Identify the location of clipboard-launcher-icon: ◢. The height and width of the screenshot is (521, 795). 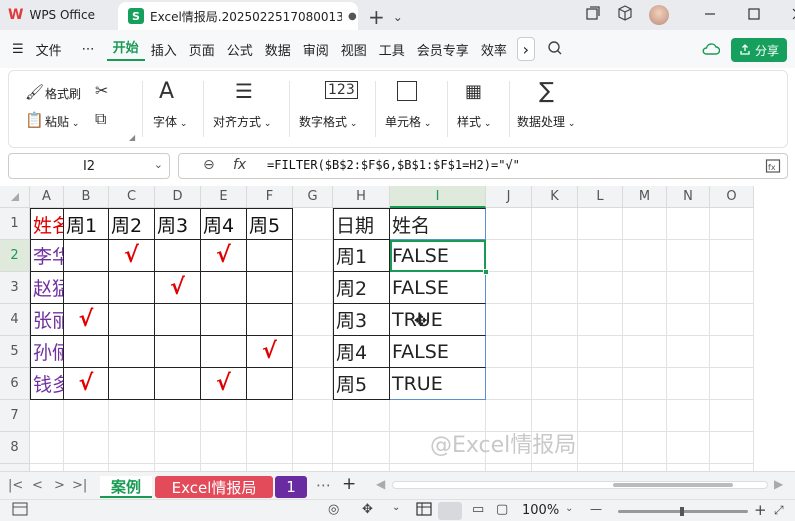
(132, 137).